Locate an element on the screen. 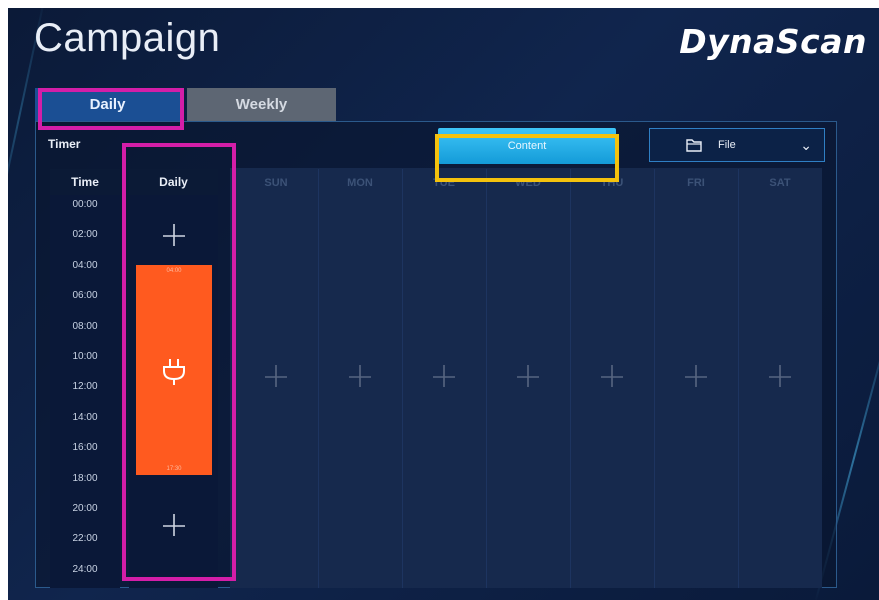 Image resolution: width=879 pixels, height=600 pixels. day-header-sun: SUN is located at coordinates (276, 183).